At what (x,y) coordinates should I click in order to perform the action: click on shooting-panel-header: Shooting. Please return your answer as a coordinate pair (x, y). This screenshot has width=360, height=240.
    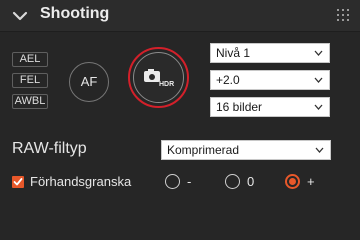
    Looking at the image, I should click on (180, 16).